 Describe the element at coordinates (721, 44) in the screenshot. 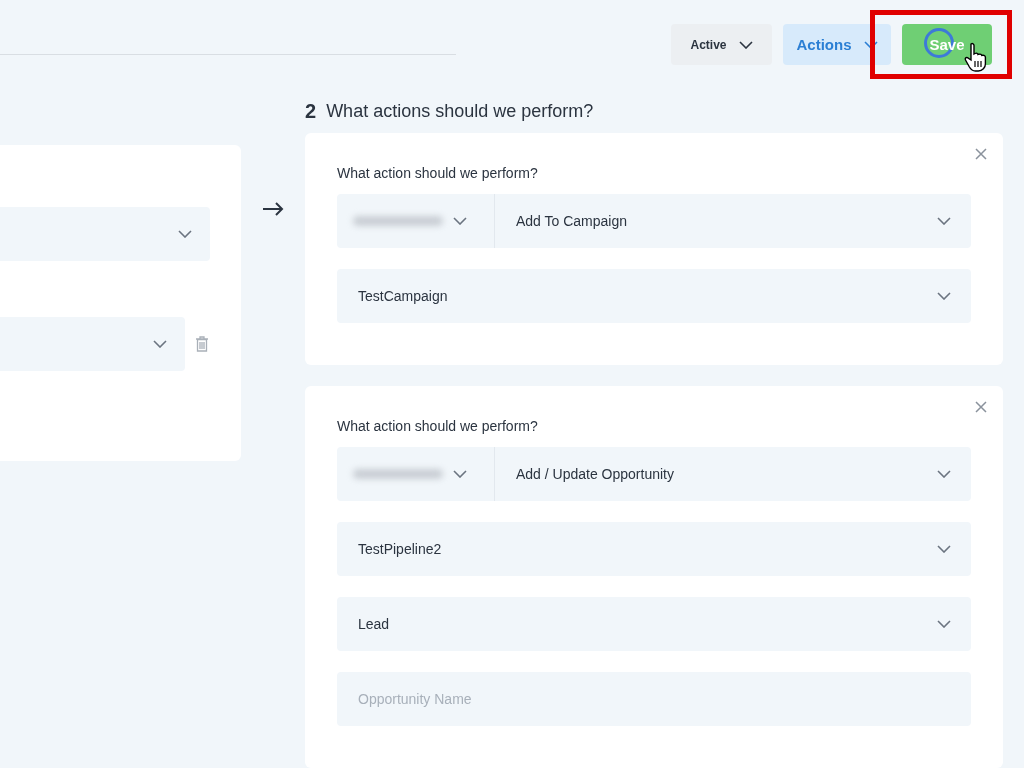

I see `status-dropdown: Active` at that location.